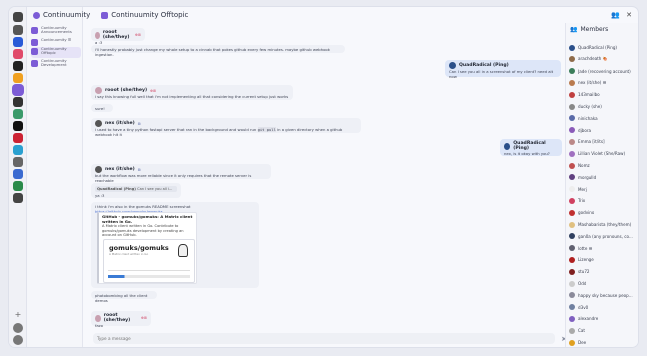 The image size is (647, 356). What do you see at coordinates (124, 297) in the screenshot?
I see `message: photobombing all the client demos` at bounding box center [124, 297].